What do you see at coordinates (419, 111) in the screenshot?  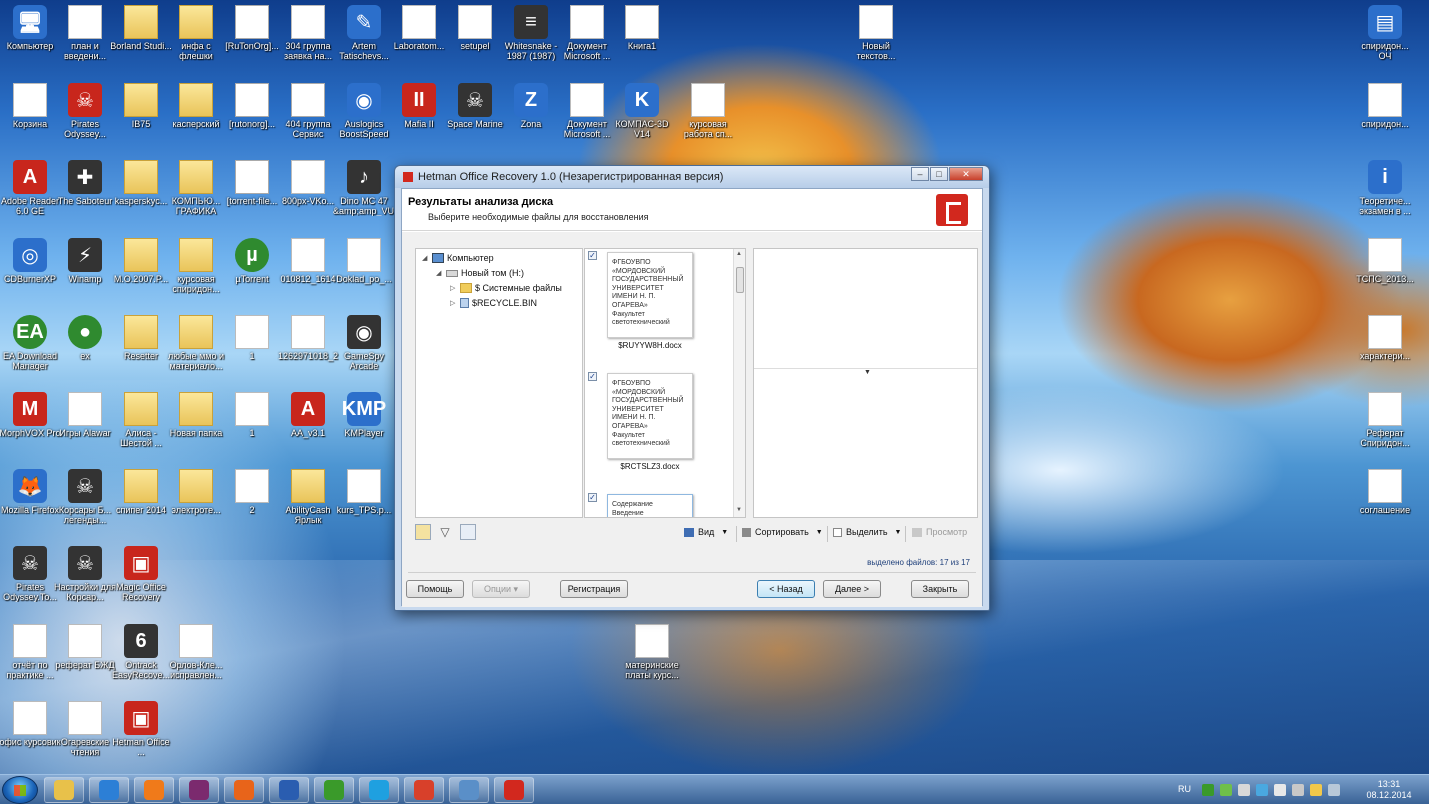 I see `desktop-icon: II Mafia II` at bounding box center [419, 111].